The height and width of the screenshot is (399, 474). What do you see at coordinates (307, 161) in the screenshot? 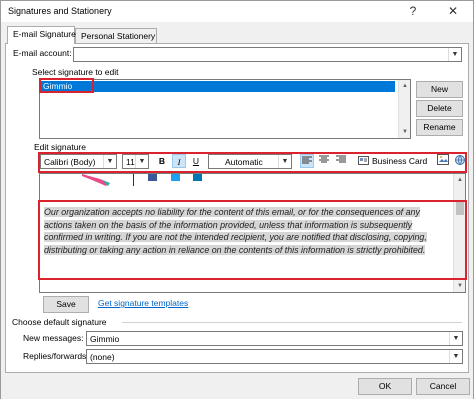
I see `align-left-icon` at bounding box center [307, 161].